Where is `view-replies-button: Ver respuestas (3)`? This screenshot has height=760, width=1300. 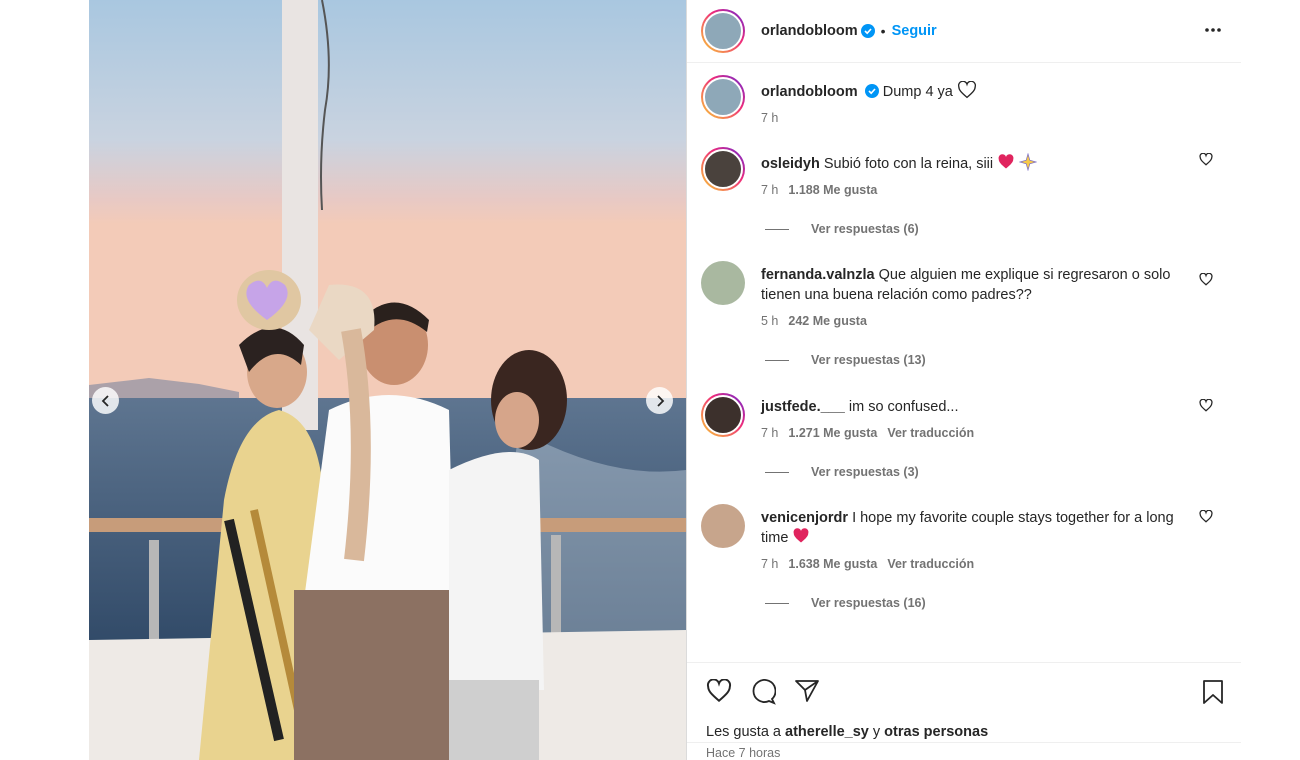 view-replies-button: Ver respuestas (3) is located at coordinates (842, 472).